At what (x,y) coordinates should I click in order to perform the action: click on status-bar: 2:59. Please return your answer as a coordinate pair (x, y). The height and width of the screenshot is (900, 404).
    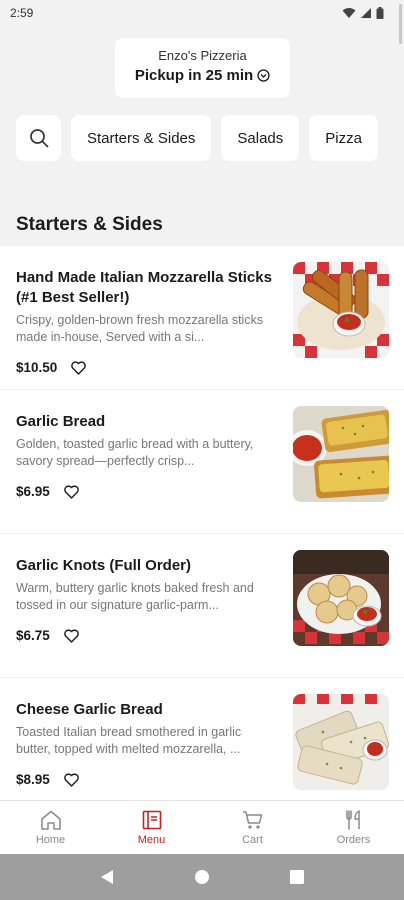
    Looking at the image, I should click on (202, 13).